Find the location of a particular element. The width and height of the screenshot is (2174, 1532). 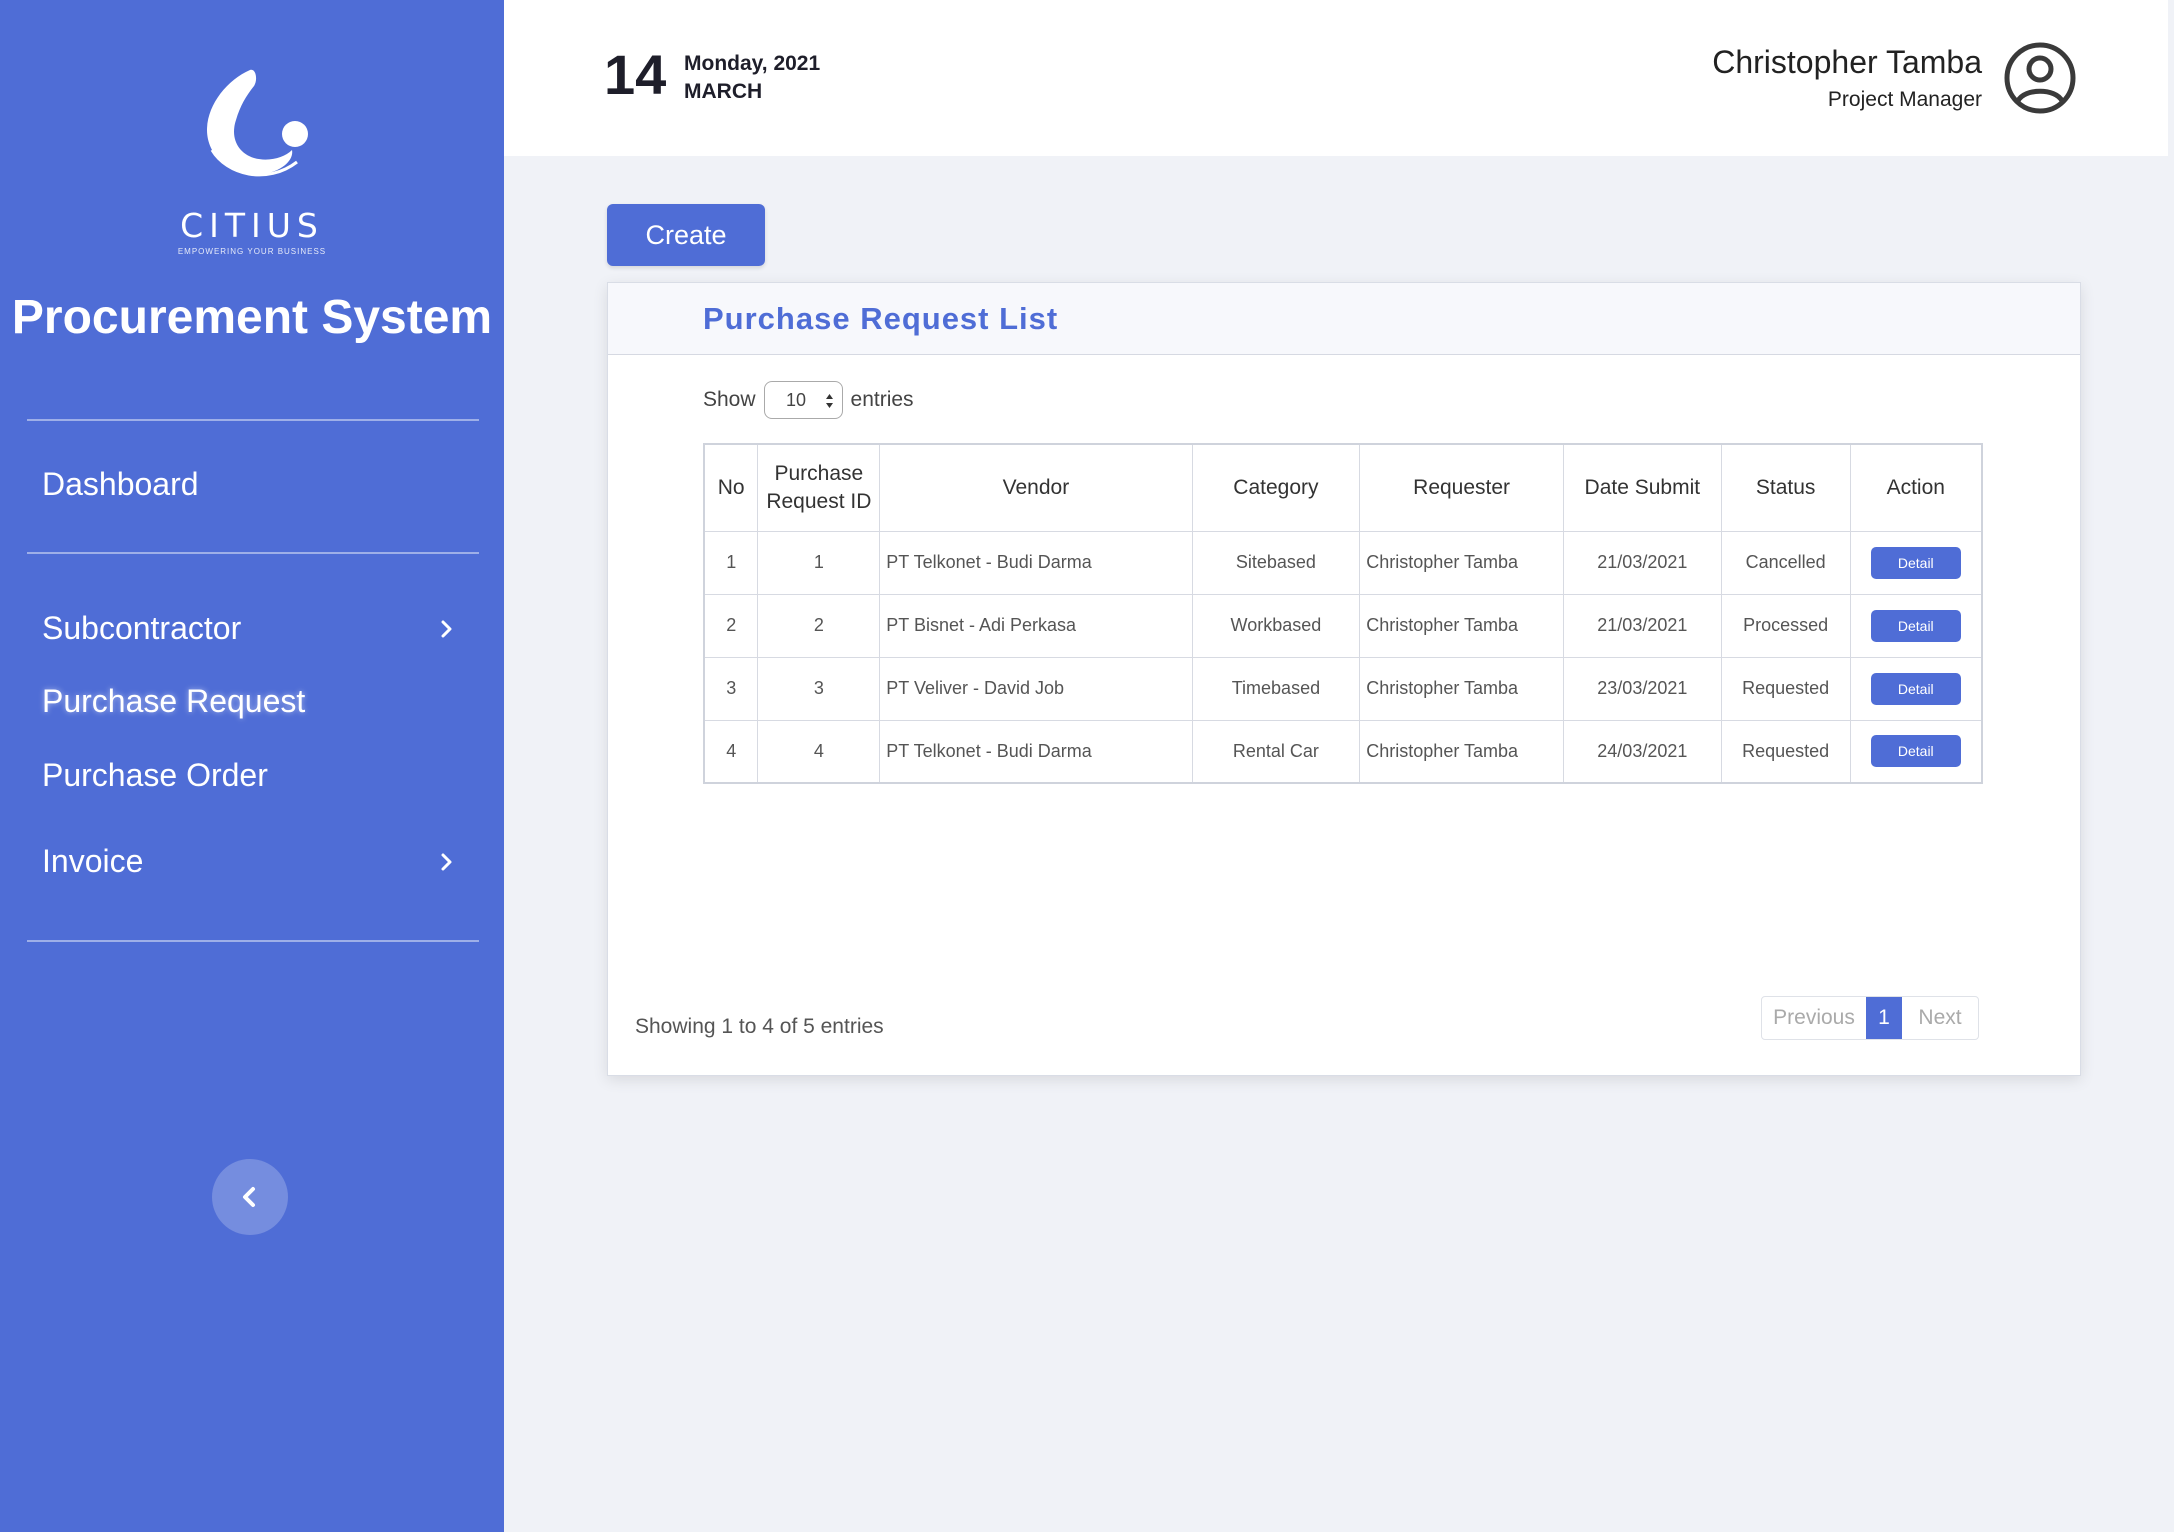

cell-vendor: PT Veliver - David Job is located at coordinates (1036, 688).